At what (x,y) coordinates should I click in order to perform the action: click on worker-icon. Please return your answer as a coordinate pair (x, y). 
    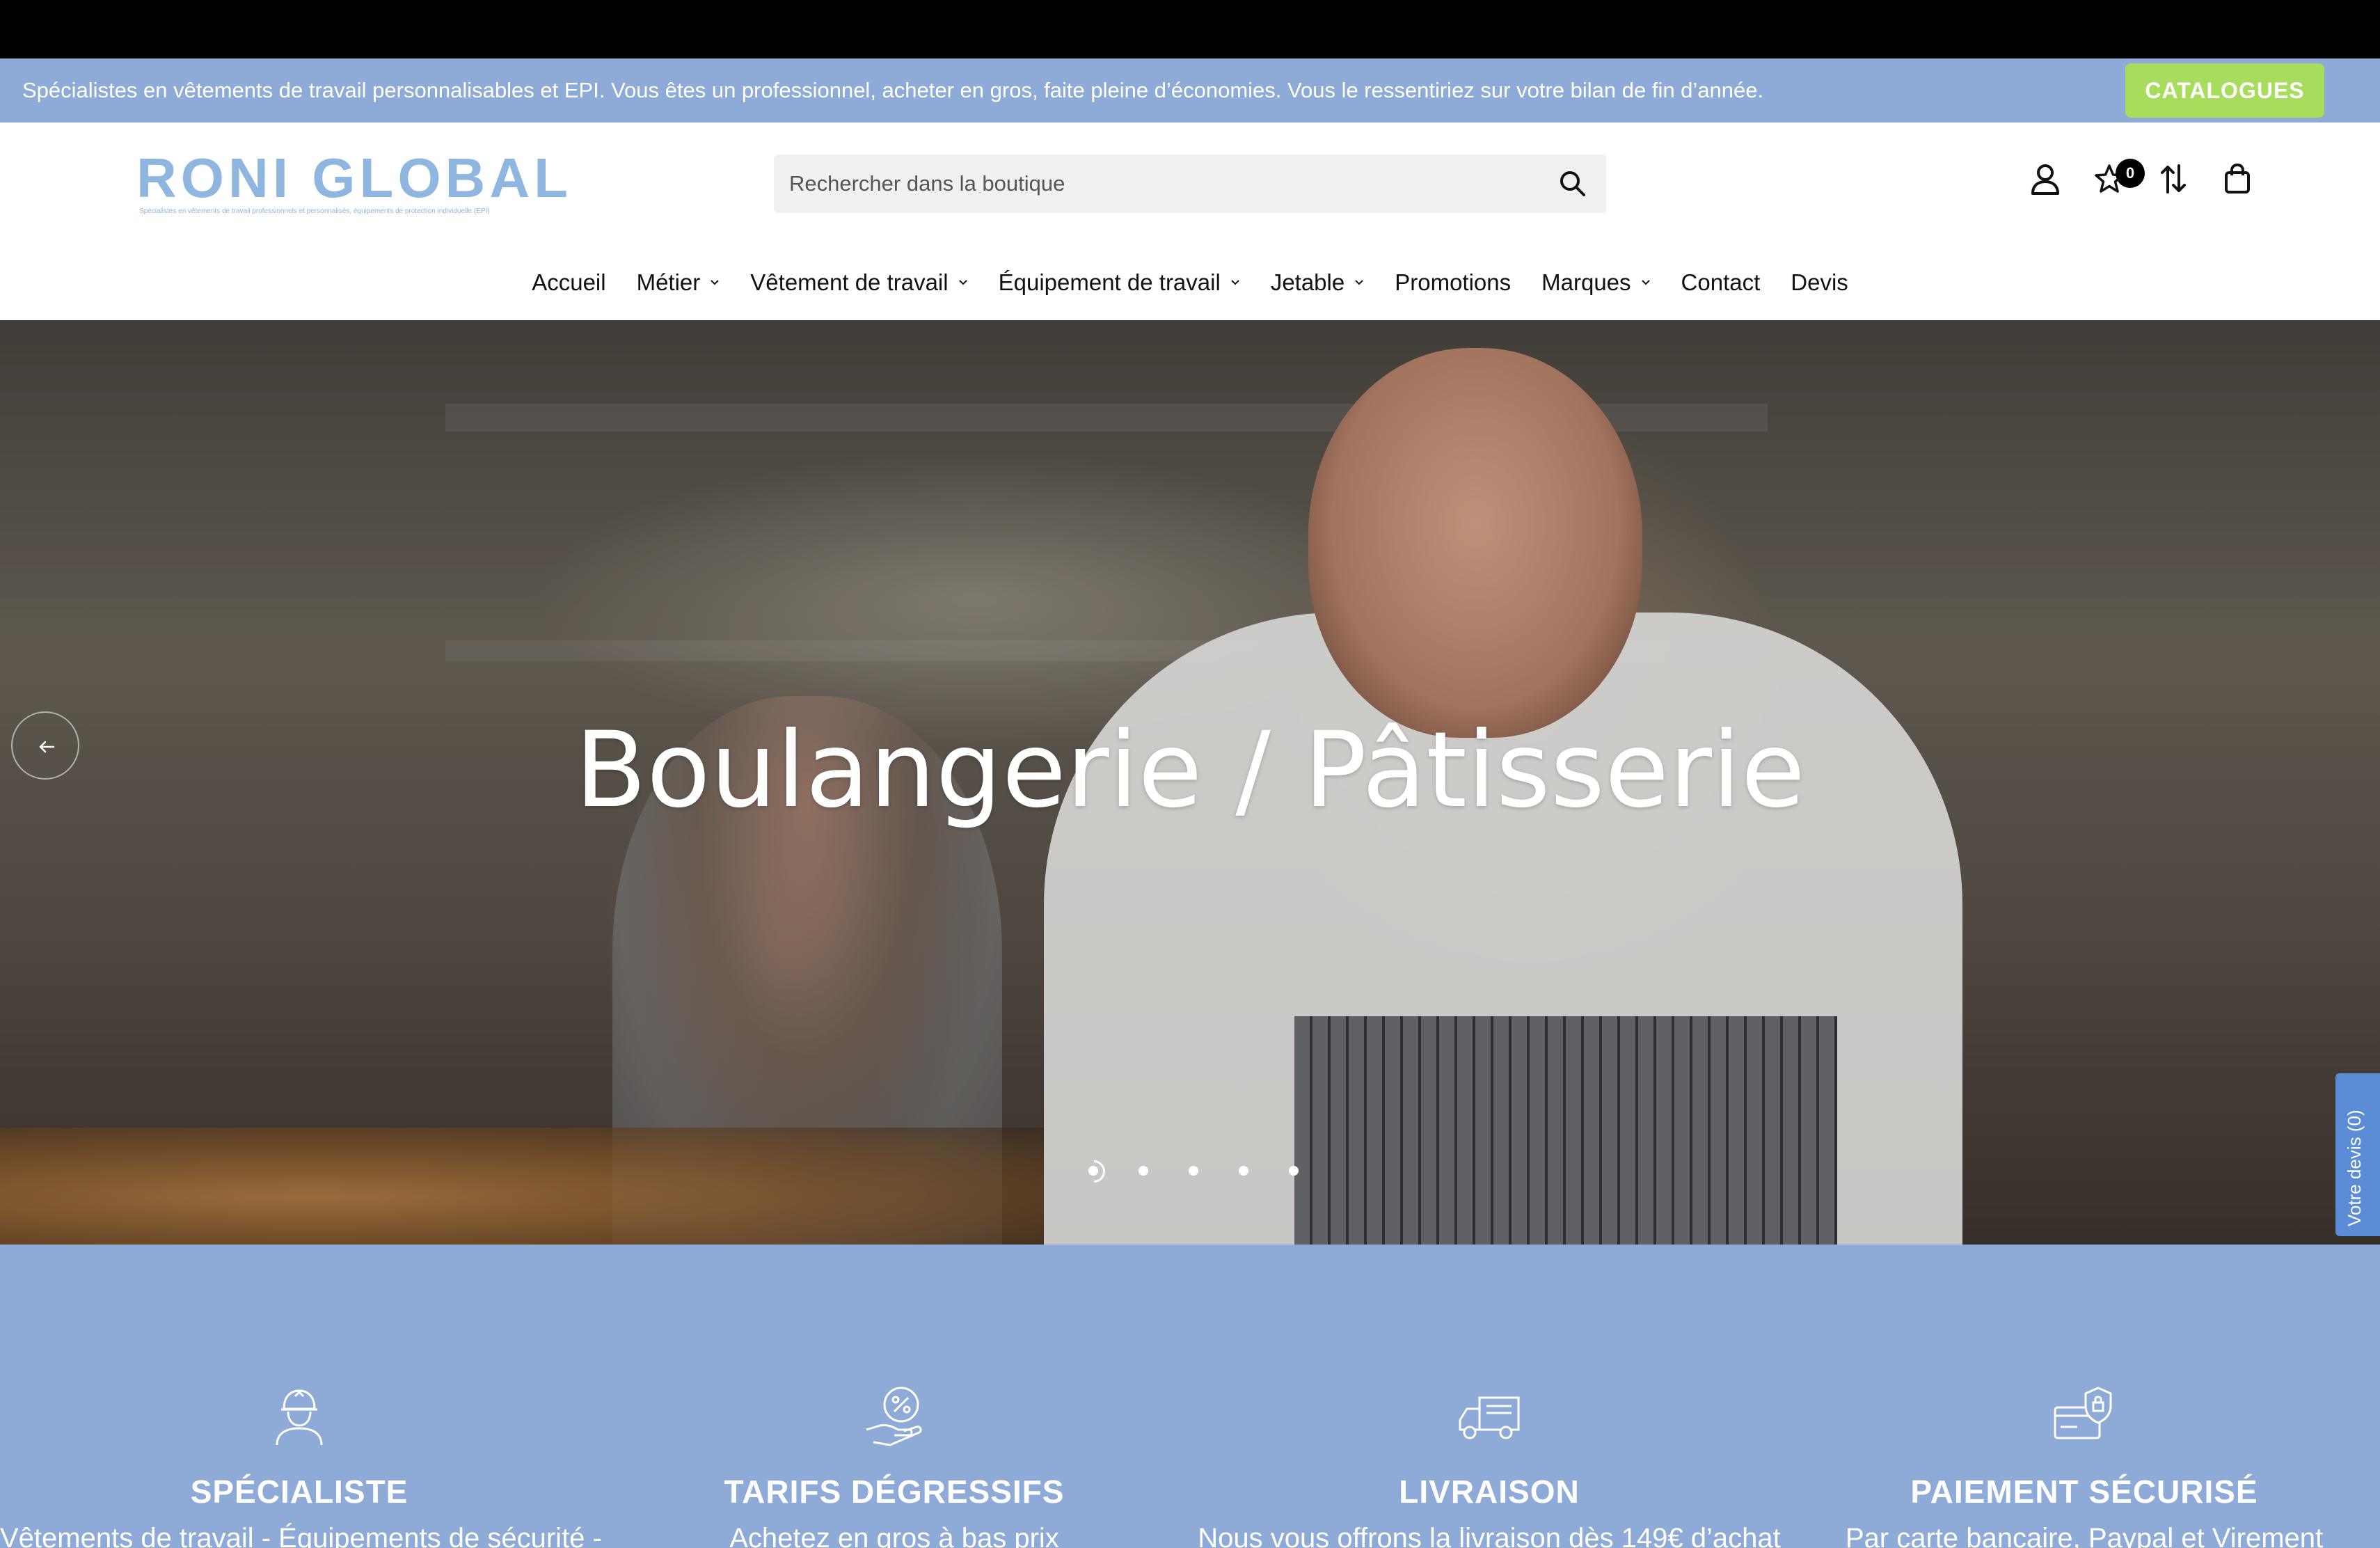
    Looking at the image, I should click on (299, 1416).